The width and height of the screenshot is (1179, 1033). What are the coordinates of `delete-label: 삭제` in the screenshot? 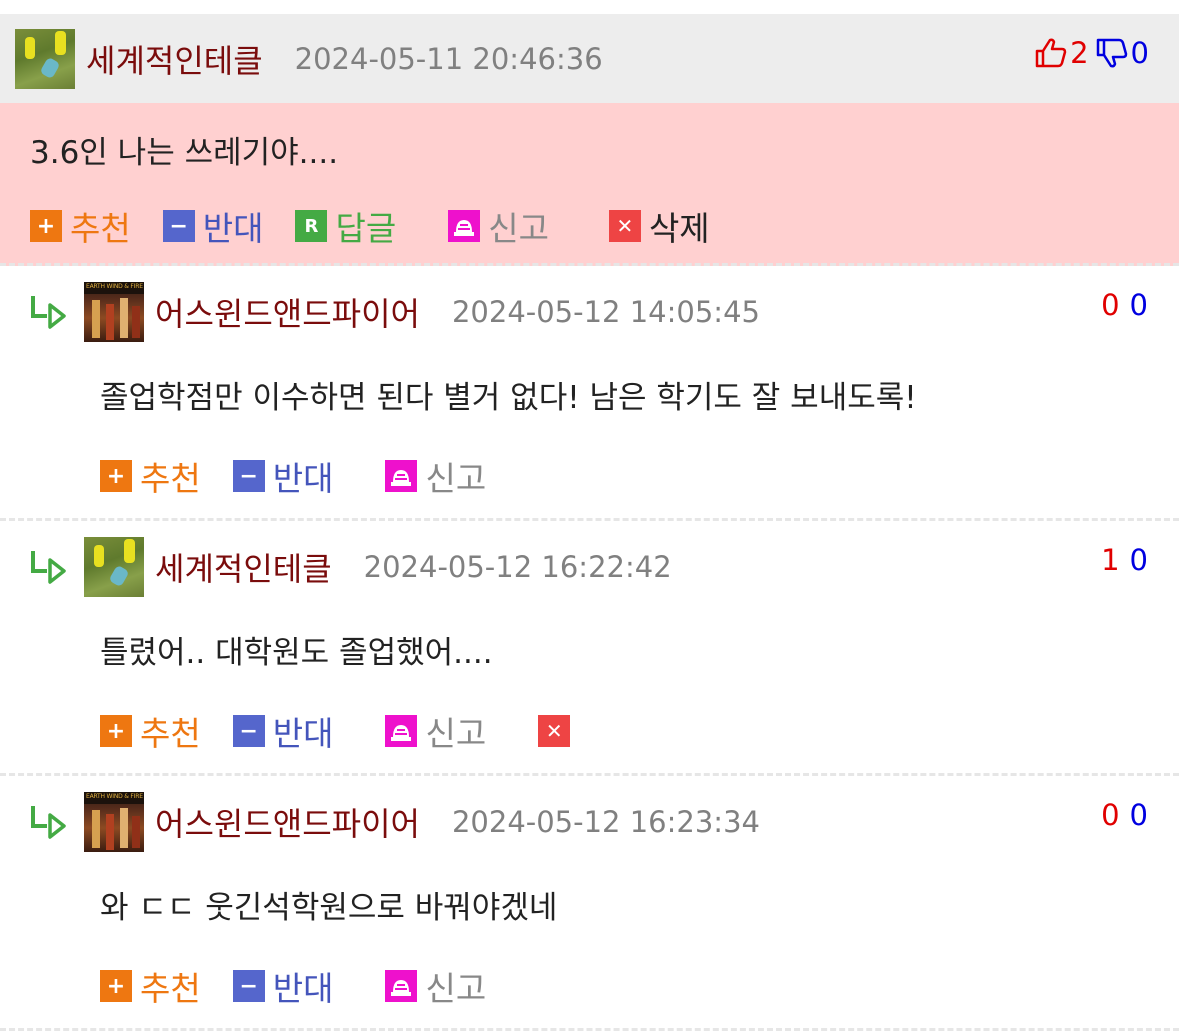 It's located at (679, 228).